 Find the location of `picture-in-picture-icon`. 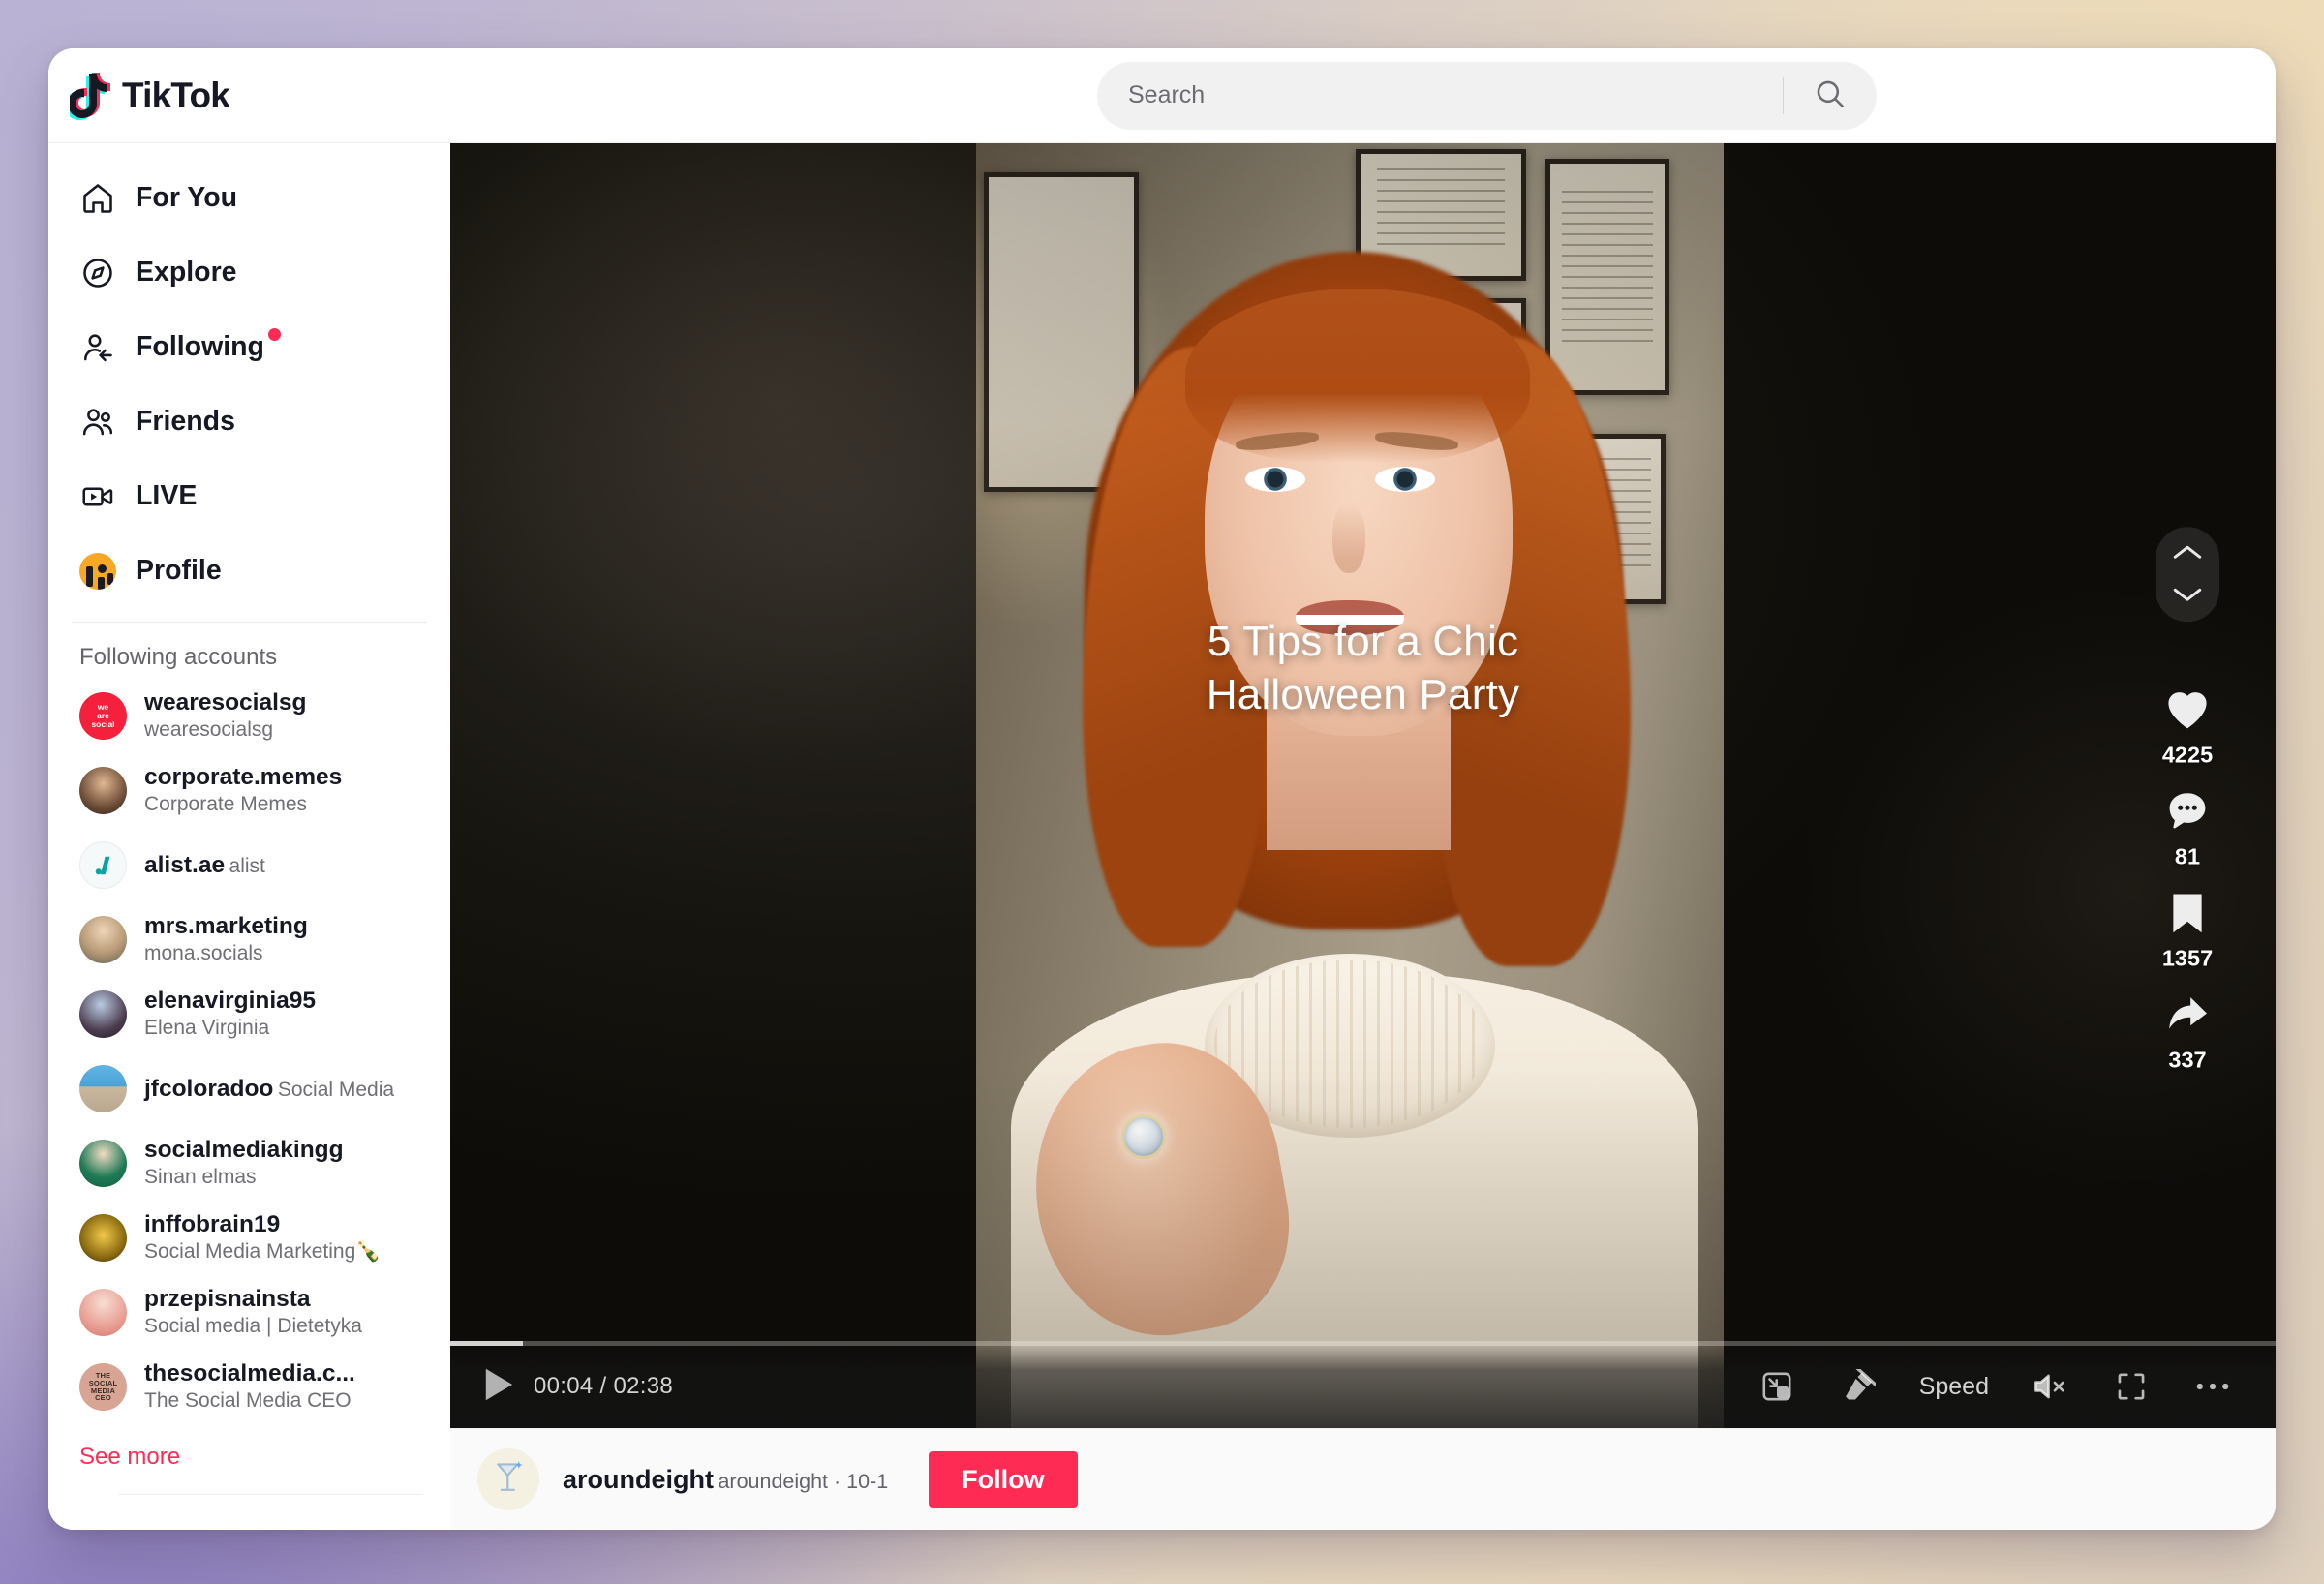

picture-in-picture-icon is located at coordinates (1777, 1387).